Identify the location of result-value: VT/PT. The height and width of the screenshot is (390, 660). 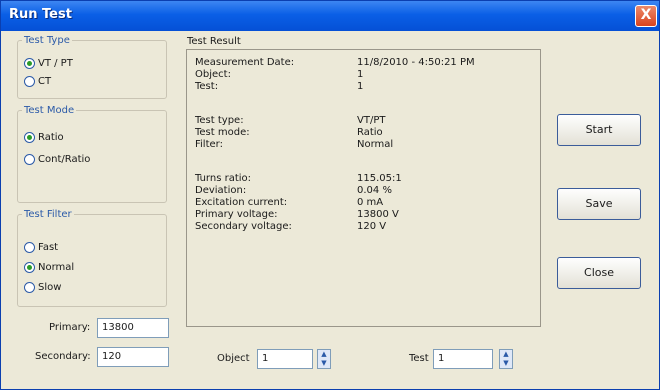
(371, 120).